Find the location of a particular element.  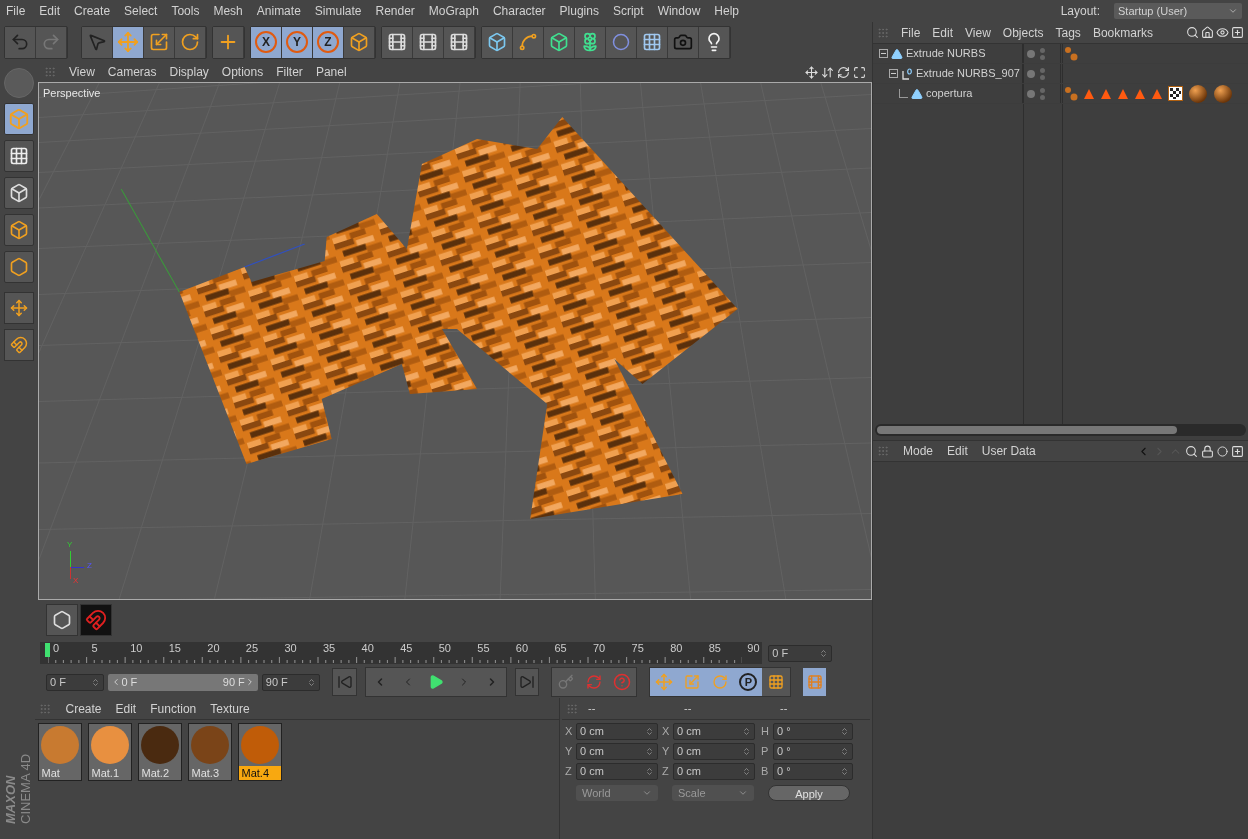

menu-item: Mesh is located at coordinates (228, 11).